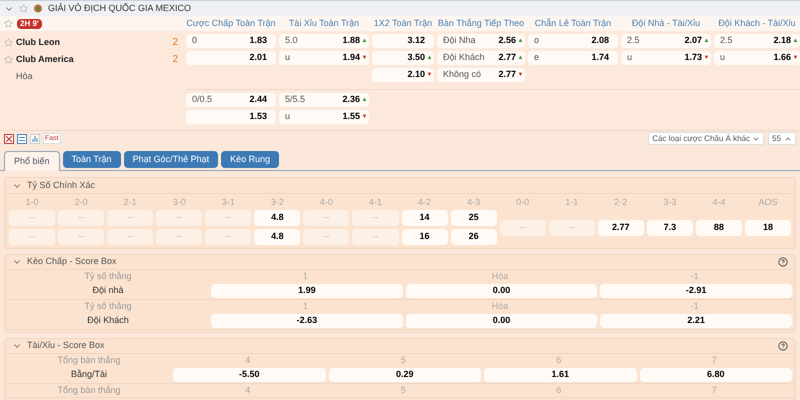 This screenshot has width=800, height=400. What do you see at coordinates (277, 202) in the screenshot?
I see `score-label: 3-2` at bounding box center [277, 202].